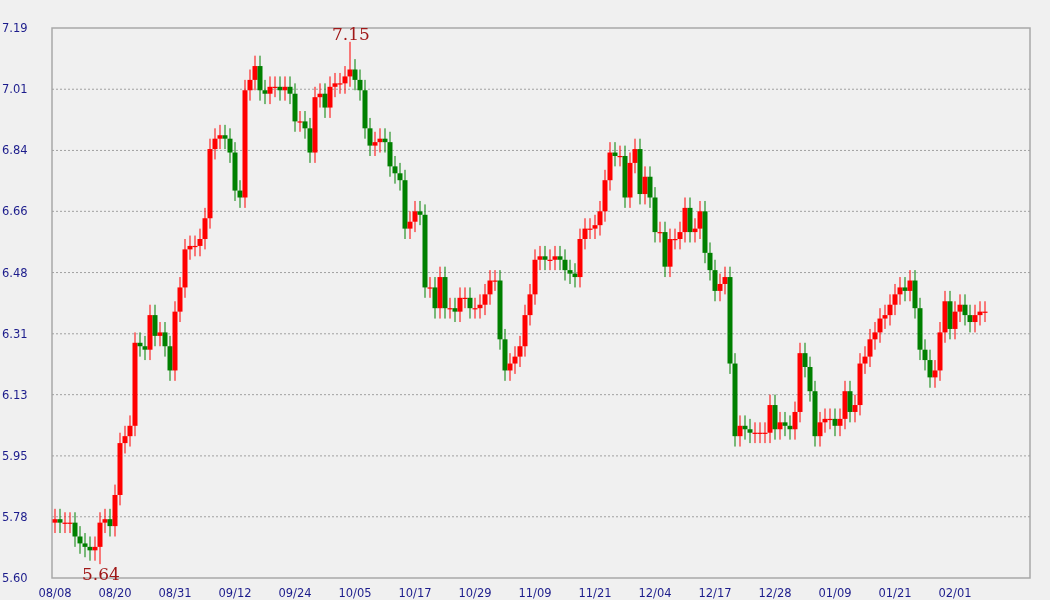 This screenshot has width=1050, height=600. I want to click on axis-label: 7.01, so click(15, 89).